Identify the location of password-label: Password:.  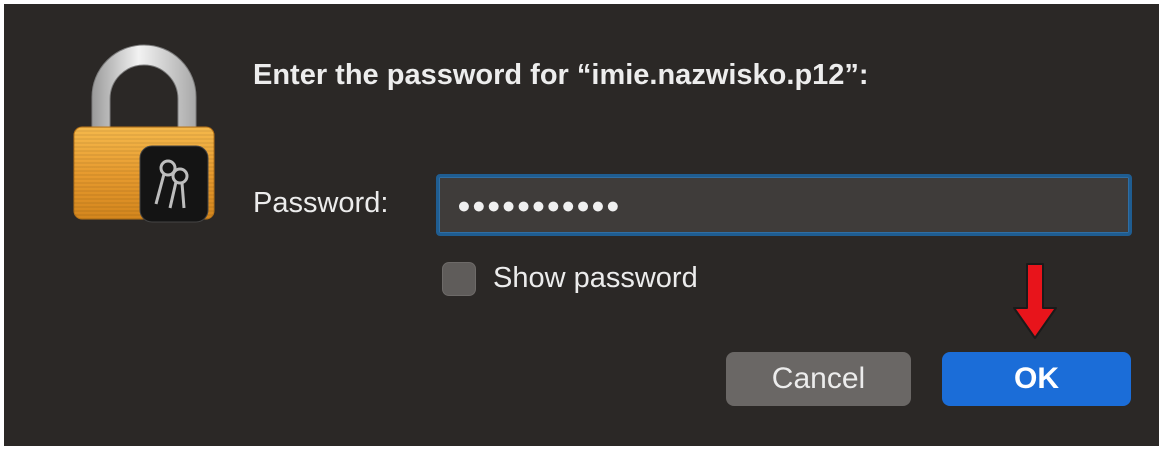
(321, 203).